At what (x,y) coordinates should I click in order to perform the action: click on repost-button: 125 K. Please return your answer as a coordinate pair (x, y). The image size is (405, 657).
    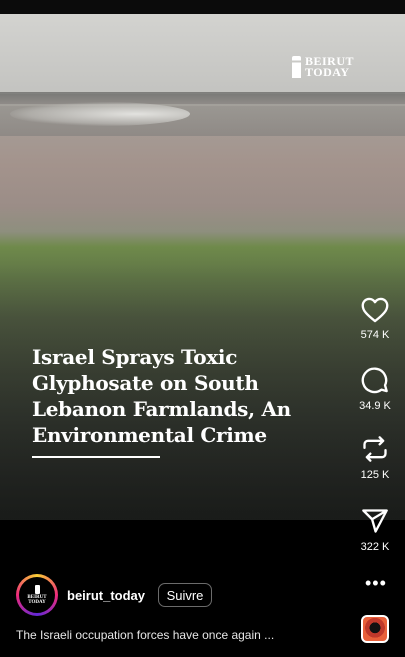
    Looking at the image, I should click on (375, 458).